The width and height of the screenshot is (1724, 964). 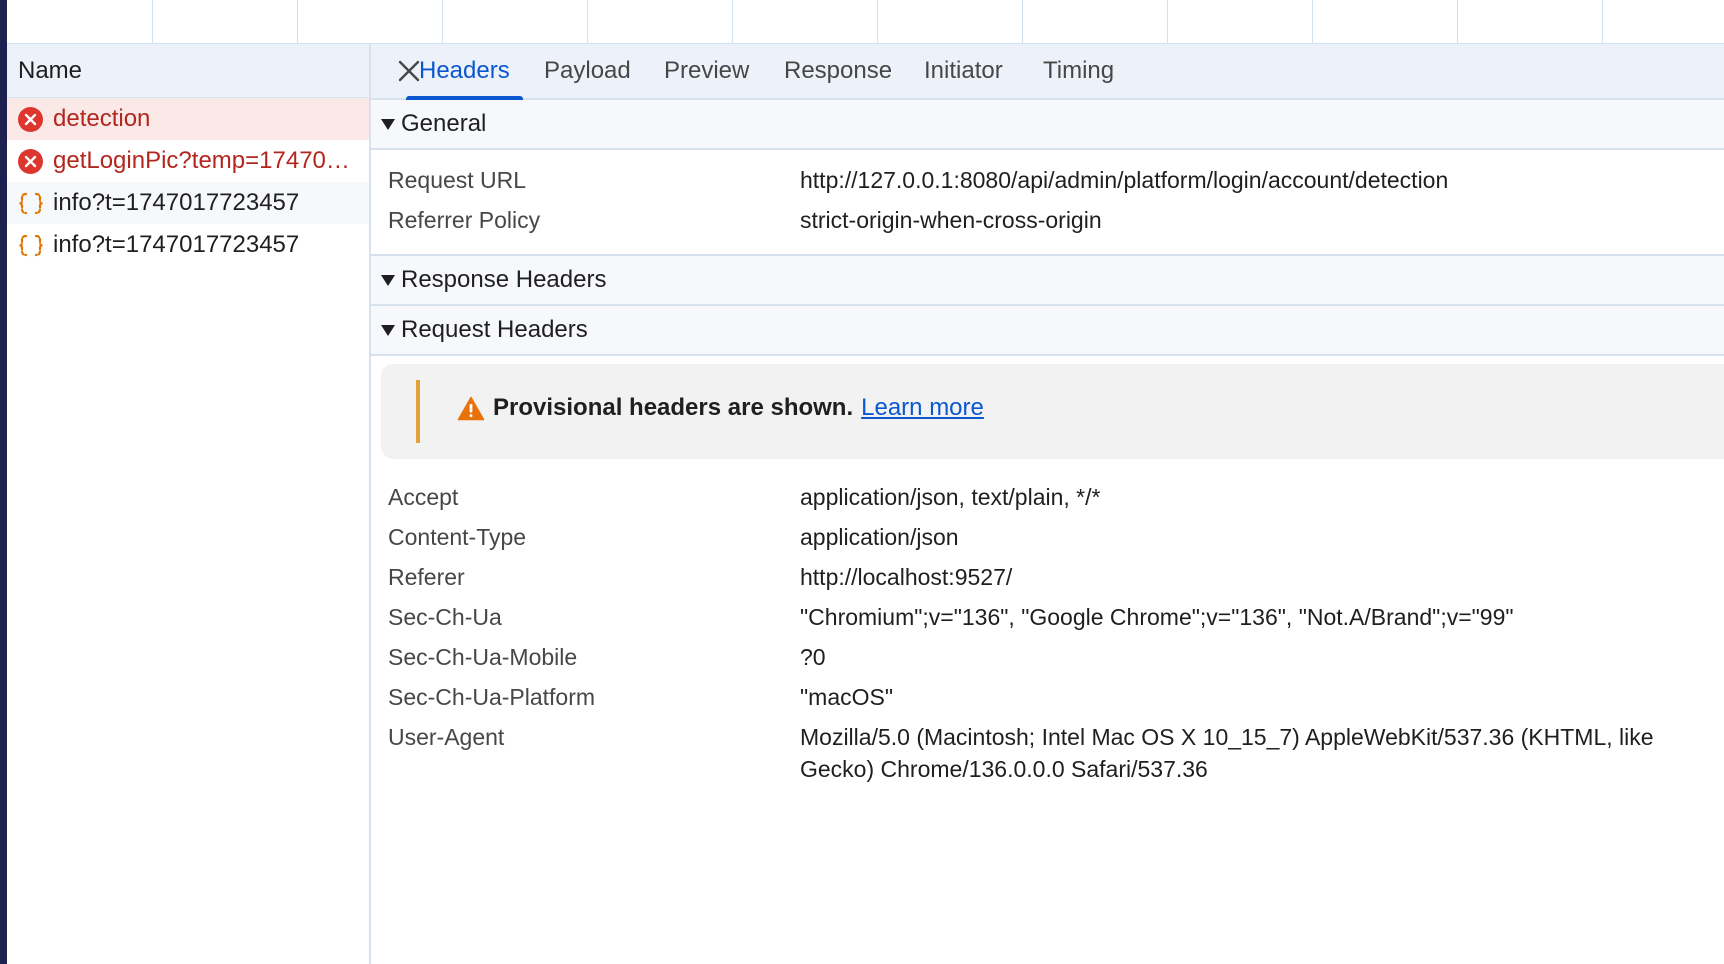 I want to click on request-headers-section-toggle: Request Headers, so click(x=1047, y=331).